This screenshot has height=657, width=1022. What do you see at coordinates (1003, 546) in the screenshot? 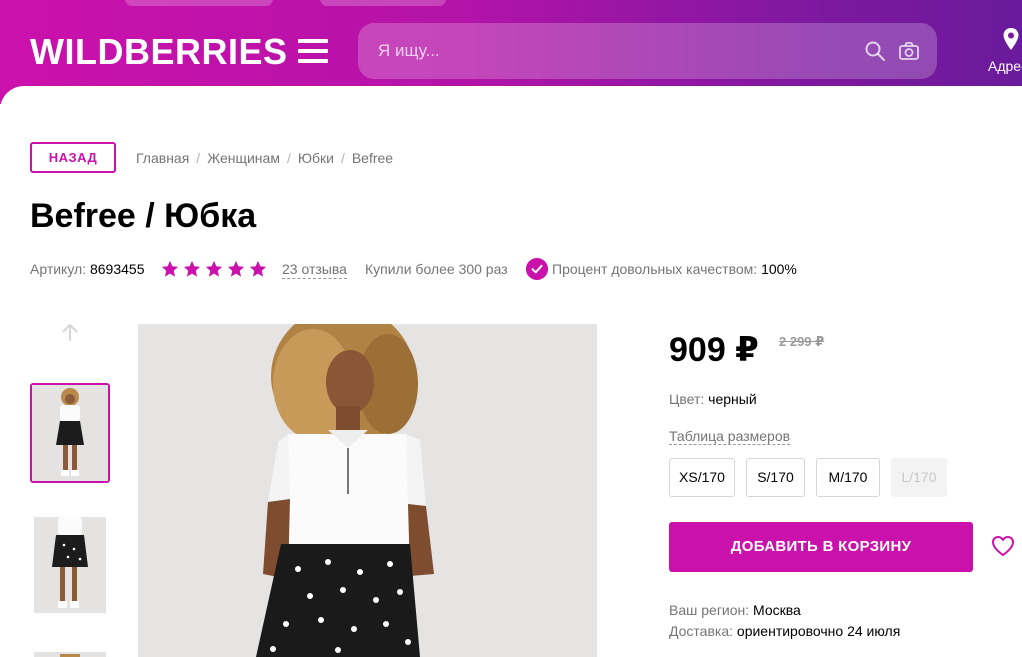
I see `favorite-heart-icon` at bounding box center [1003, 546].